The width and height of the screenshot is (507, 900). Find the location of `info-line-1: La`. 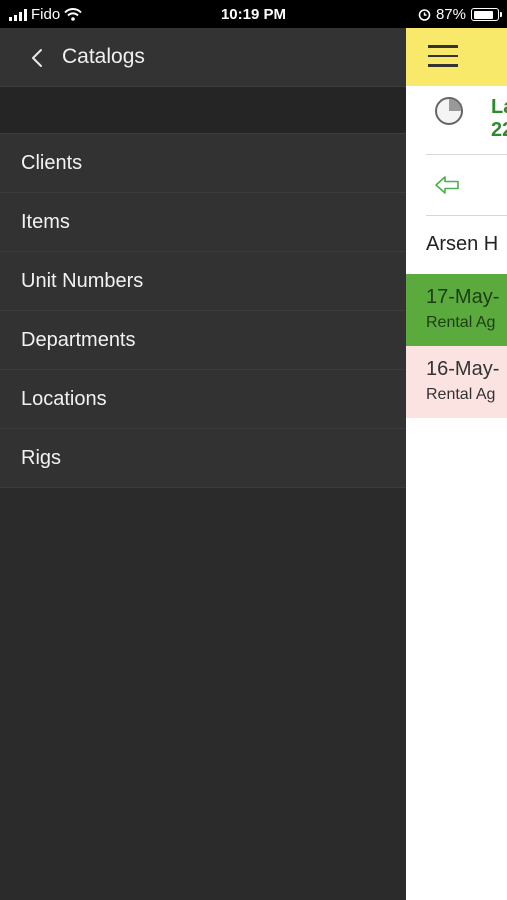

info-line-1: La is located at coordinates (499, 107).